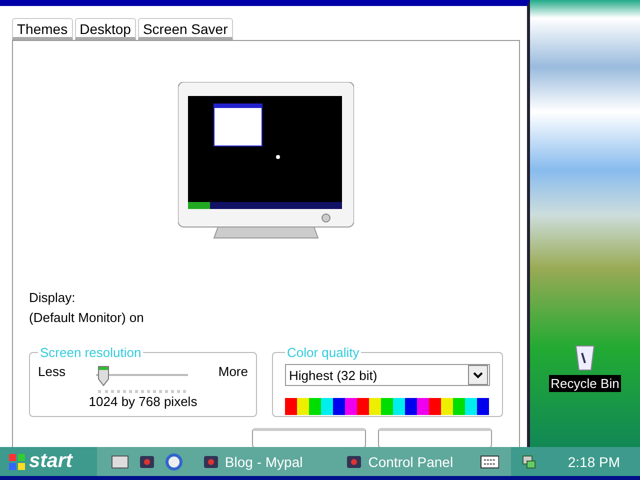 This screenshot has width=640, height=480. What do you see at coordinates (17, 461) in the screenshot?
I see `windows-flag-icon` at bounding box center [17, 461].